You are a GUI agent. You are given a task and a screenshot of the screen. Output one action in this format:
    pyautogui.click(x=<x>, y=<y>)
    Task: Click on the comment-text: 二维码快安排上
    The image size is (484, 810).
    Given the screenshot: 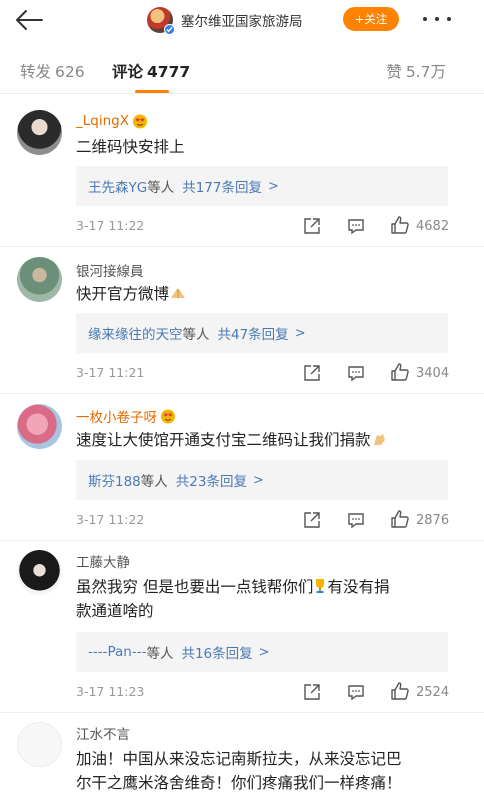 What is the action you would take?
    pyautogui.click(x=130, y=147)
    